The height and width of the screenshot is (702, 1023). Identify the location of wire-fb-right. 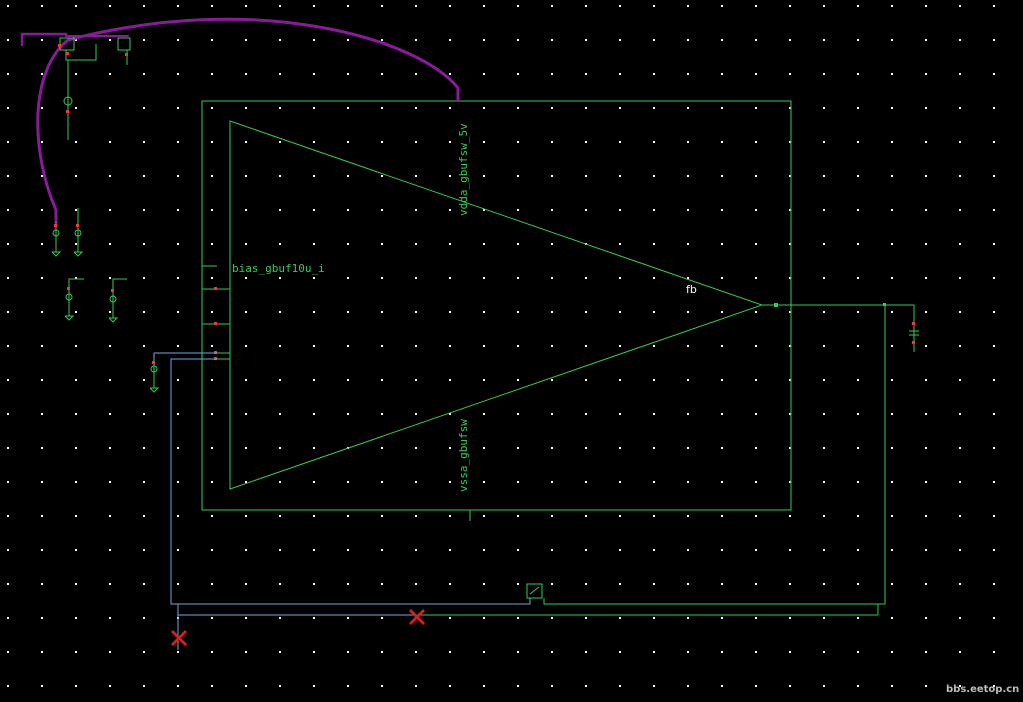
(853, 312).